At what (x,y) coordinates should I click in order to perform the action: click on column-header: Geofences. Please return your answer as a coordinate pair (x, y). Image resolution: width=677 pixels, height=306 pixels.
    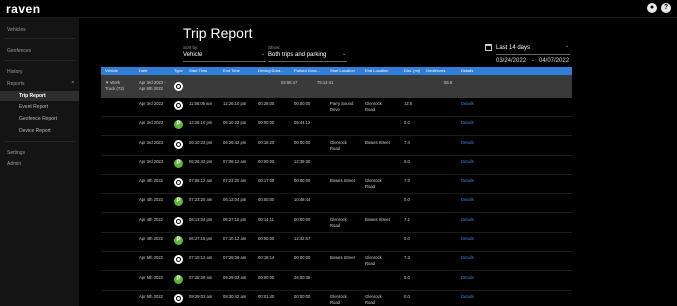
    Looking at the image, I should click on (435, 70).